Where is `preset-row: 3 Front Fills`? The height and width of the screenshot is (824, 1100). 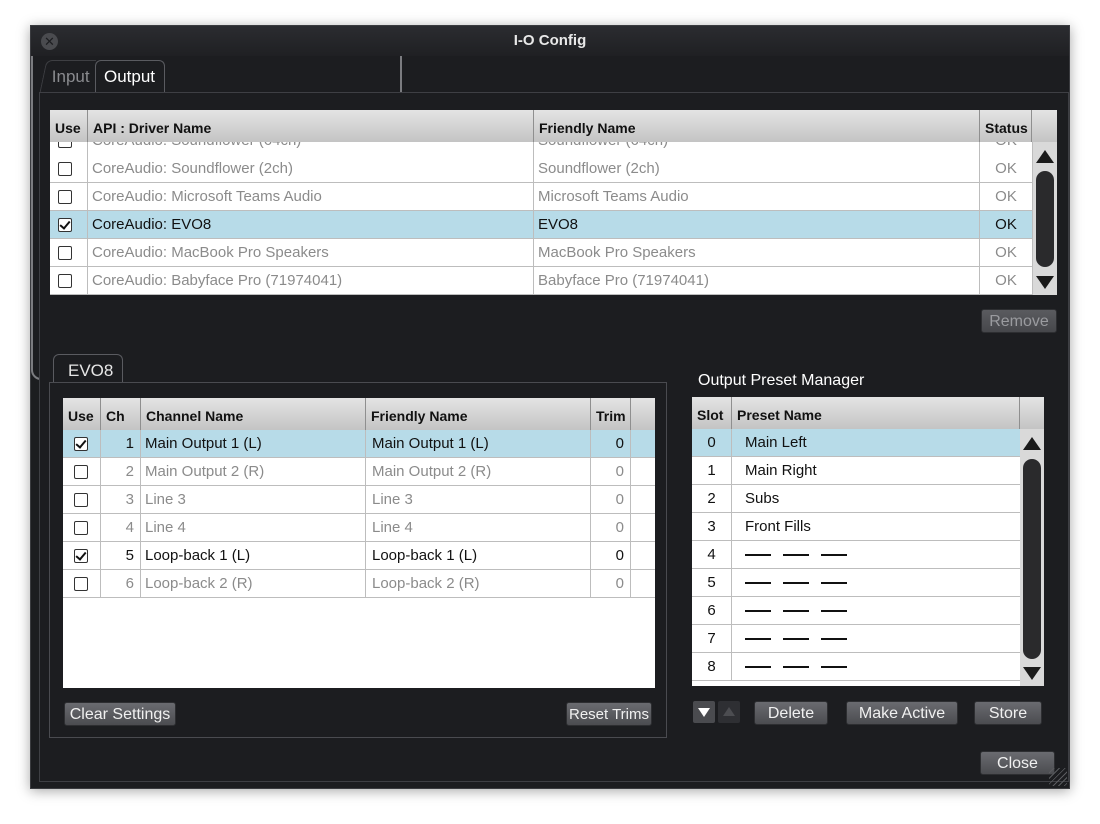
preset-row: 3 Front Fills is located at coordinates (856, 527).